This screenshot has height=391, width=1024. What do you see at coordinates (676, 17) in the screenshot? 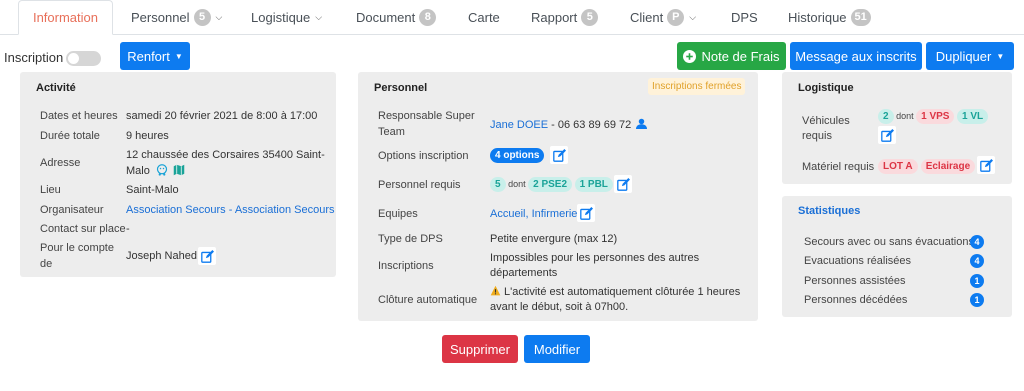
I see `count-badge: P` at bounding box center [676, 17].